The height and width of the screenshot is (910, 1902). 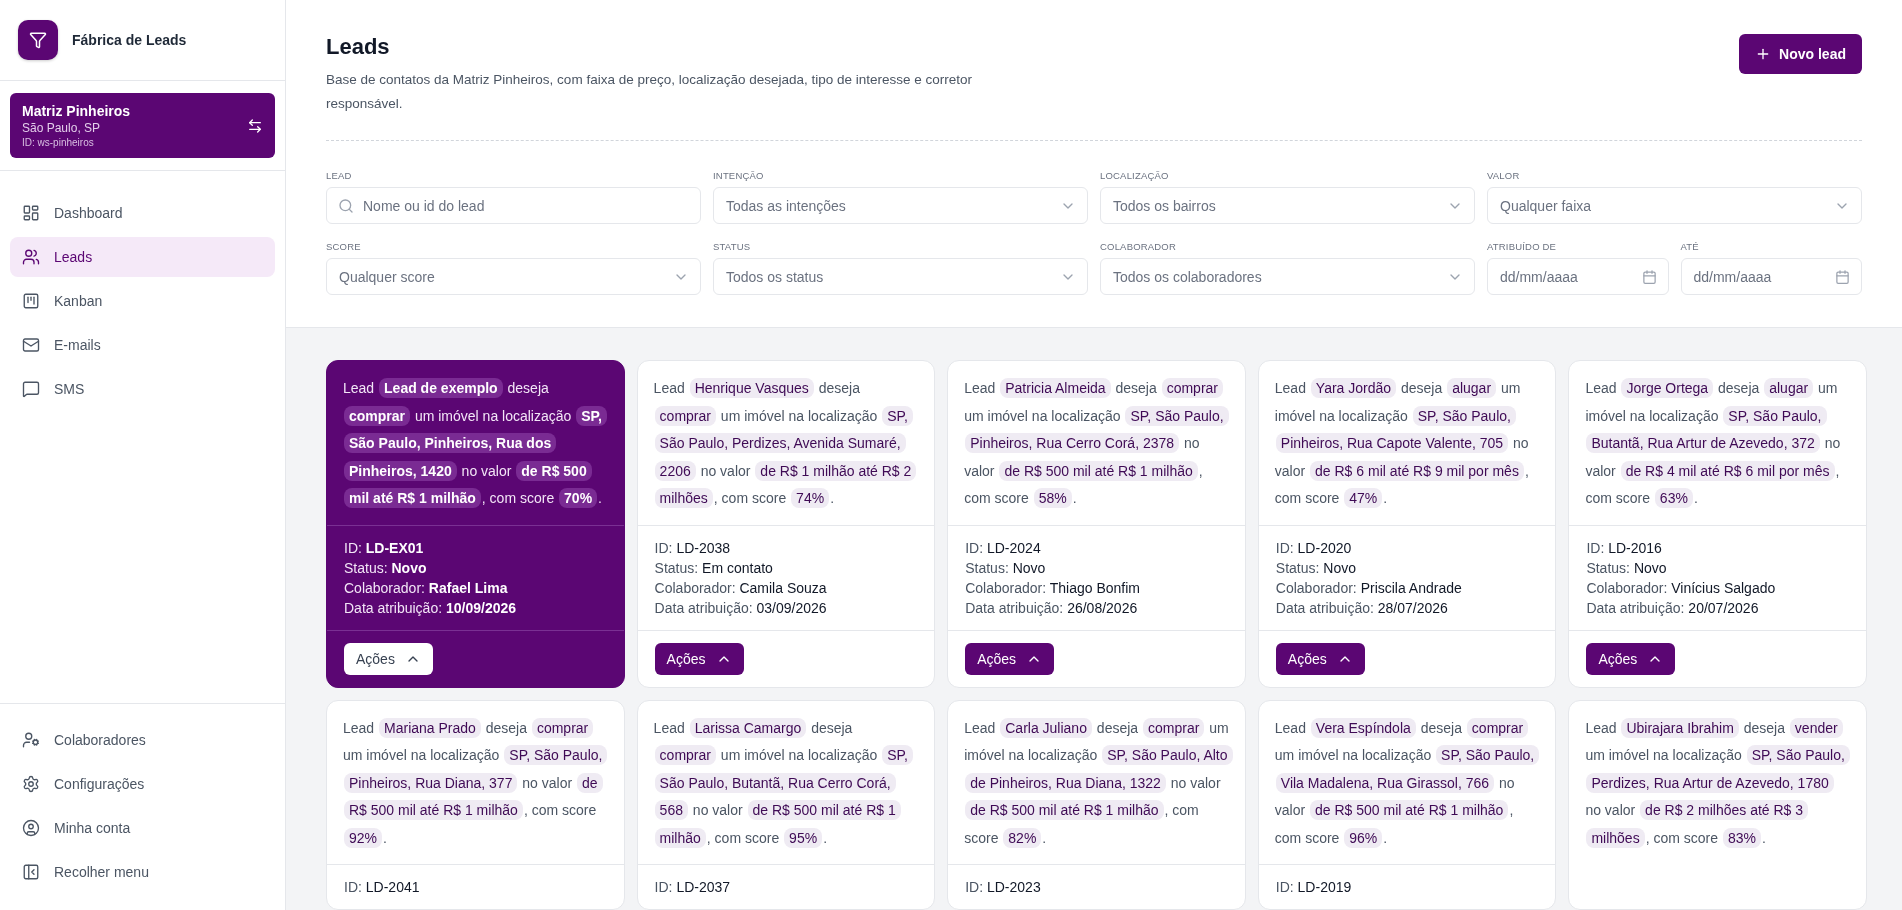 What do you see at coordinates (786, 443) in the screenshot?
I see `lead-sentence: Lead Henrique Vasques deseja comprar um imóvel na localização SP, São Paulo, Perdizes, Avenida Sumaré, 2206 no valor de R$ 1 milhão até R$ 2 milhões , com score 74% .` at bounding box center [786, 443].